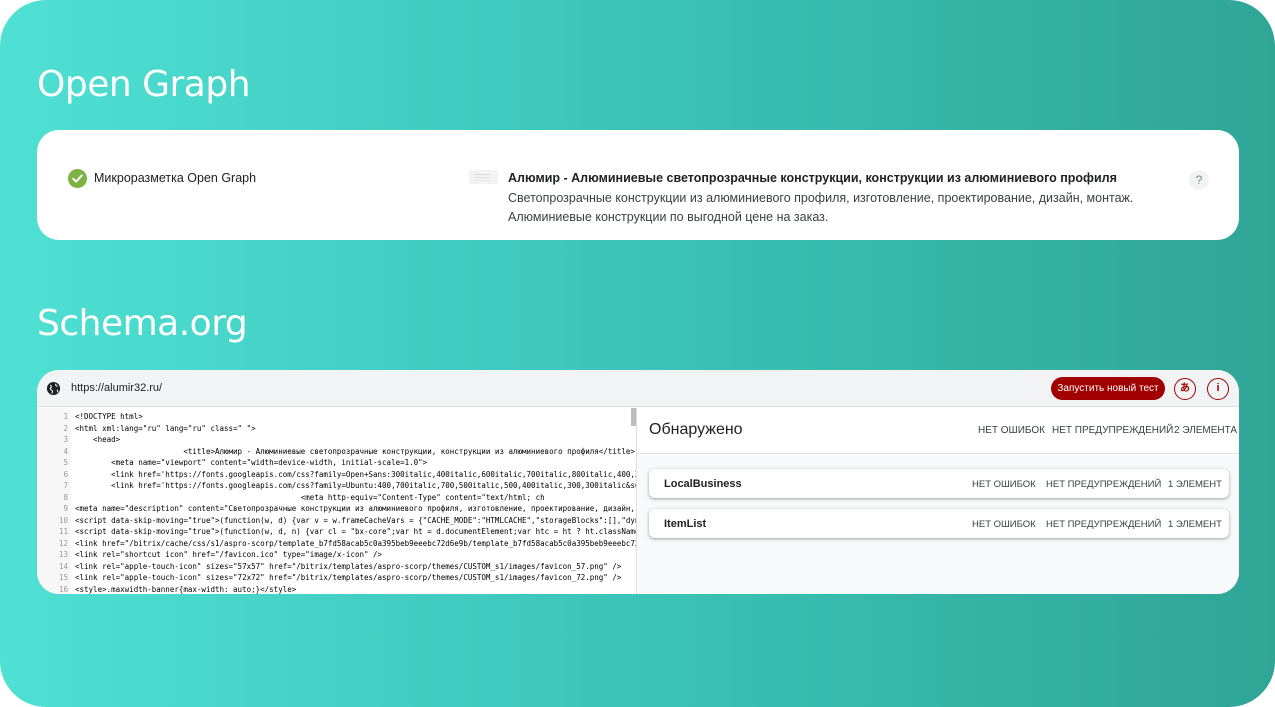 The width and height of the screenshot is (1275, 707). What do you see at coordinates (1199, 180) in the screenshot?
I see `help-icon: ?` at bounding box center [1199, 180].